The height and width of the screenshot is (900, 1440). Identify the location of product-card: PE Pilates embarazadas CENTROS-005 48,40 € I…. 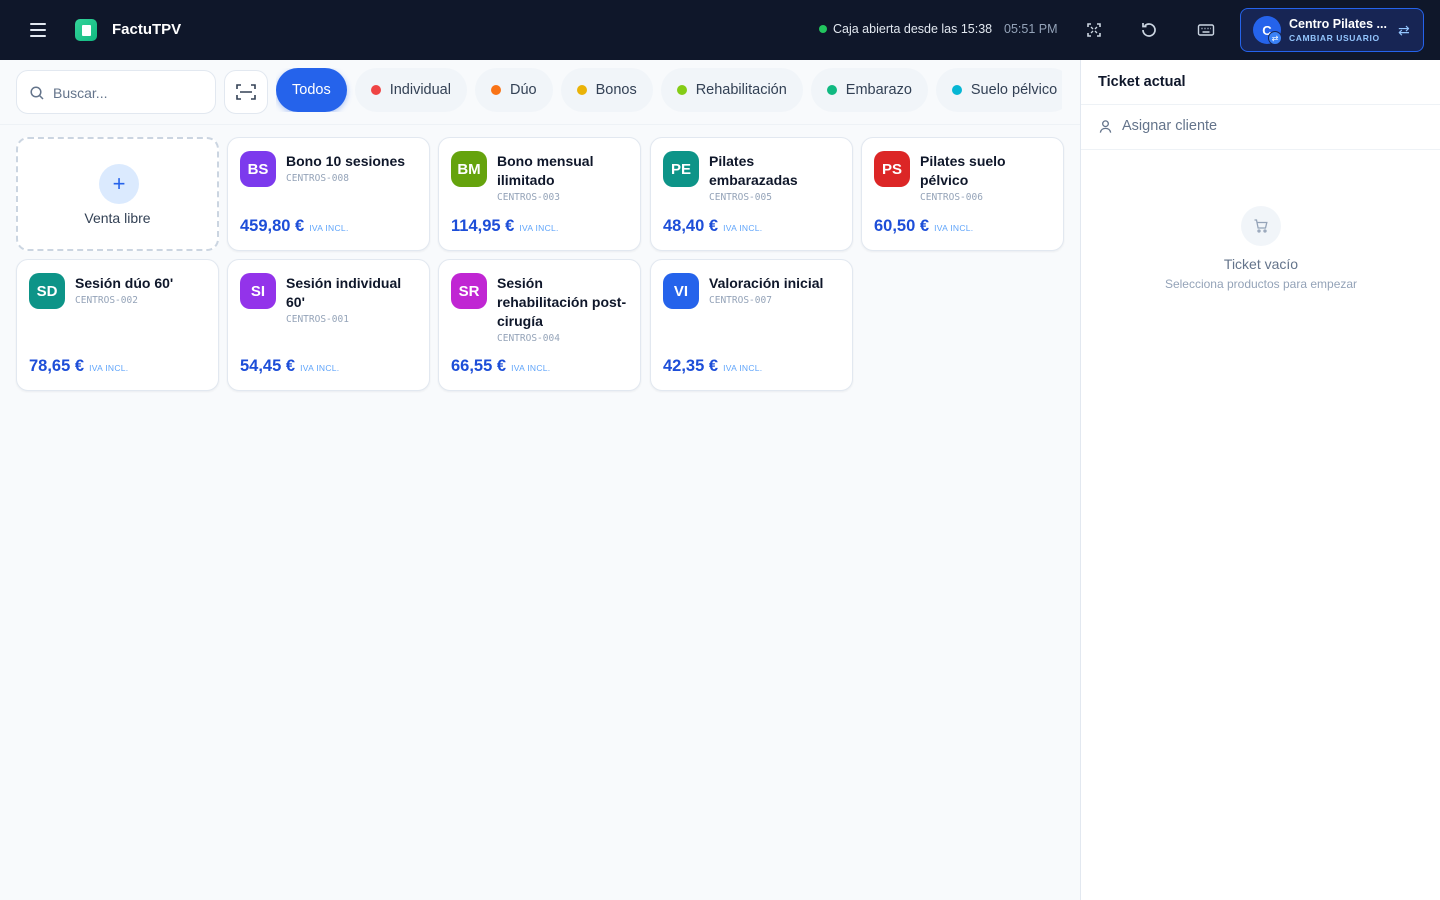
(751, 194).